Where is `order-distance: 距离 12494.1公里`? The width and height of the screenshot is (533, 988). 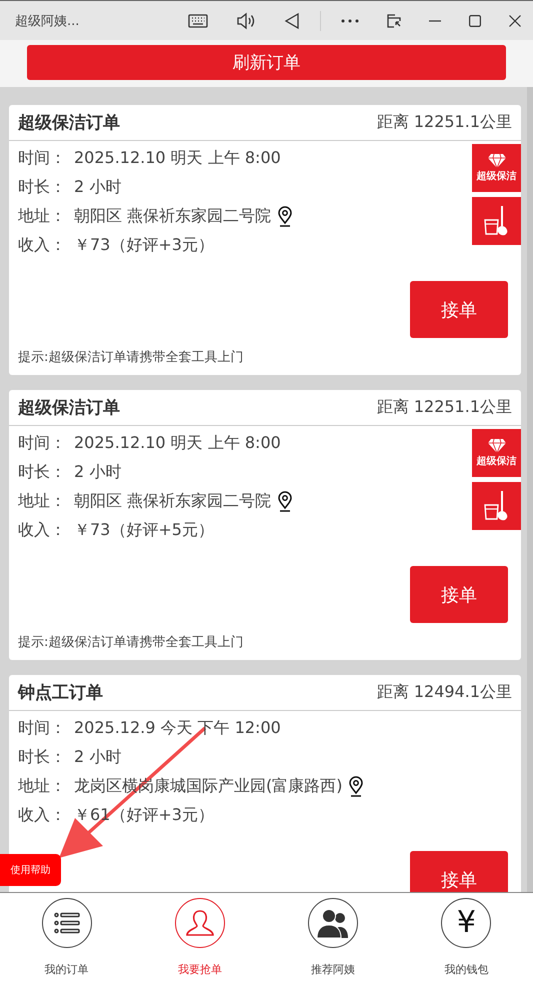 order-distance: 距离 12494.1公里 is located at coordinates (444, 692).